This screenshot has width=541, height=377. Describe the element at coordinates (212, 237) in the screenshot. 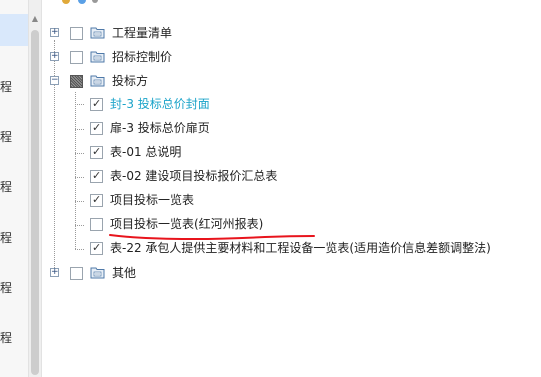

I see `red-underline-annotation` at that location.